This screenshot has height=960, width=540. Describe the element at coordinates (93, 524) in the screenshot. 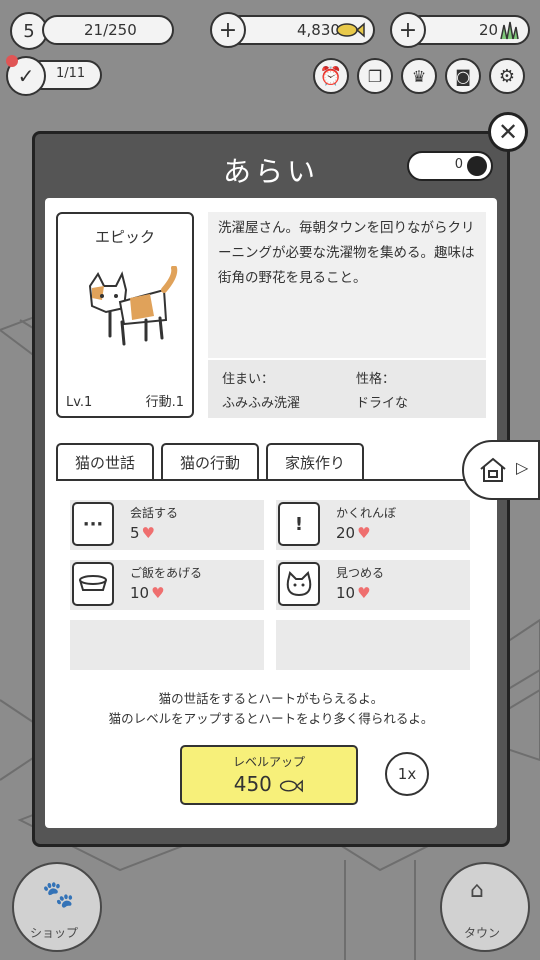

I see `speech-dots-icon: ···` at that location.